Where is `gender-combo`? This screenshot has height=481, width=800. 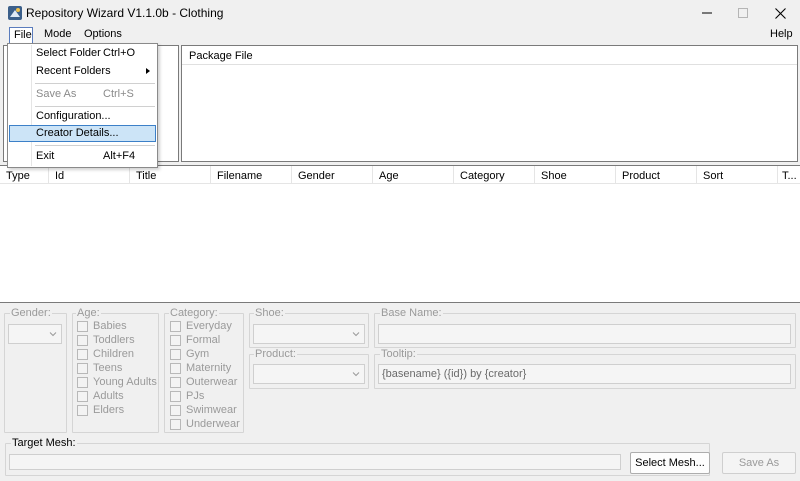
gender-combo is located at coordinates (35, 334).